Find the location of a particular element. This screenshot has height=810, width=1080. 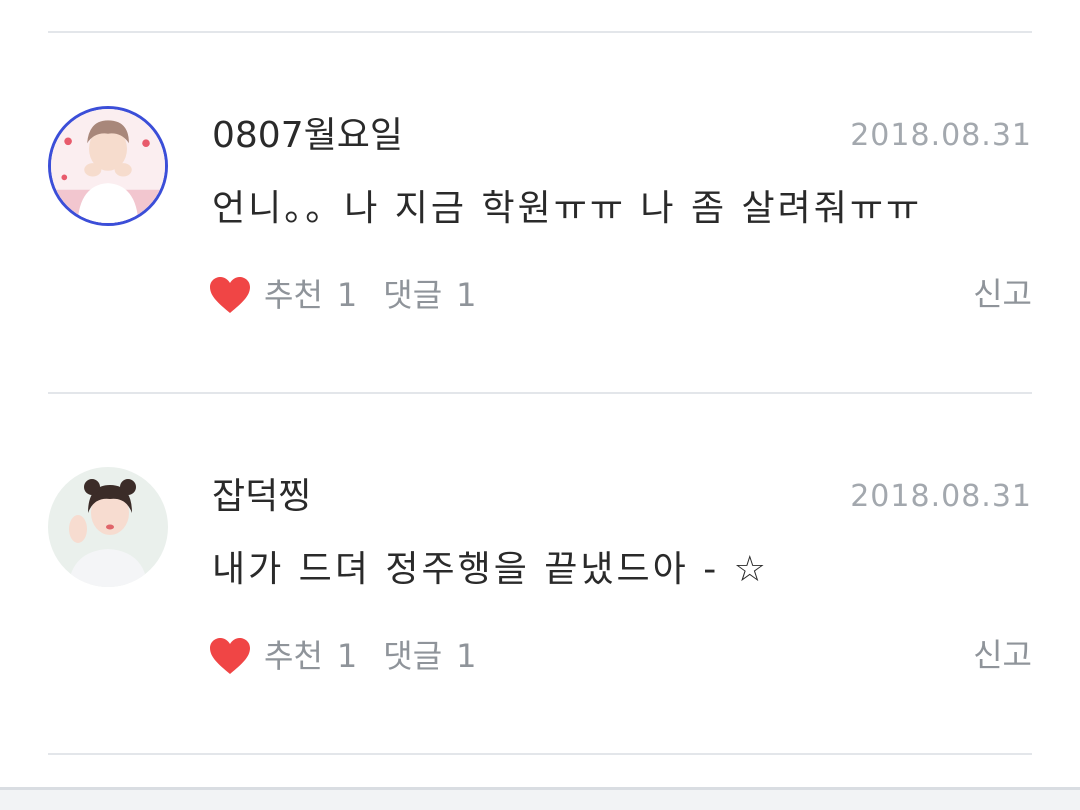

divider-middle is located at coordinates (540, 393).